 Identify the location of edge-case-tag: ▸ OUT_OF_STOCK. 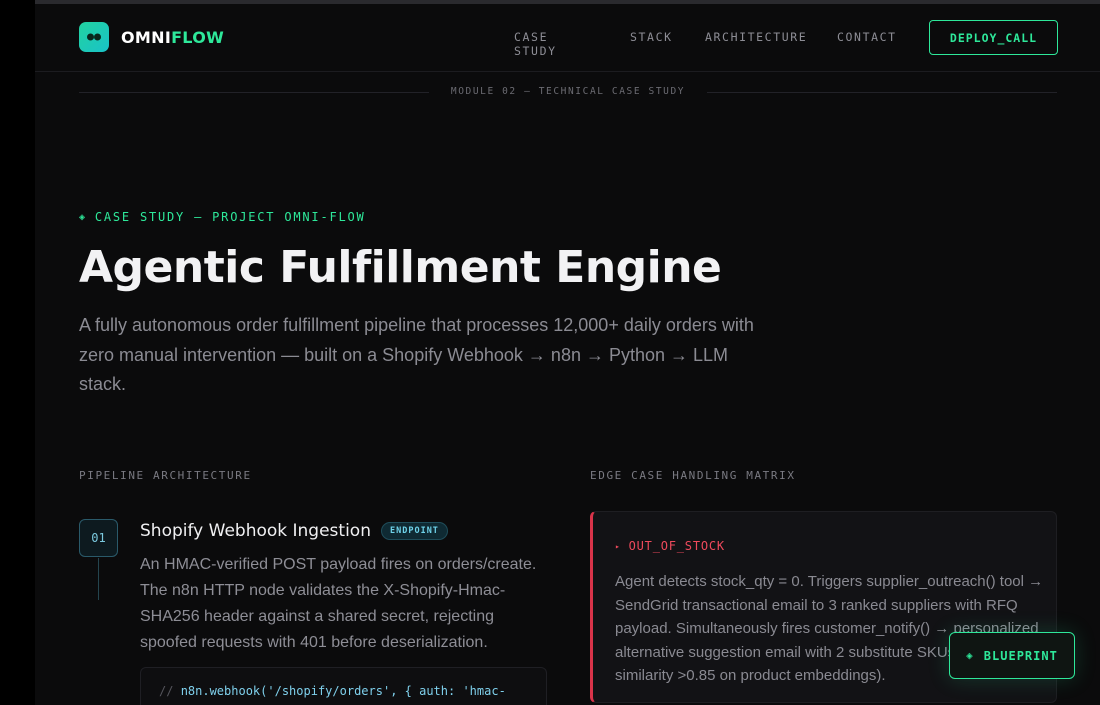
(670, 546).